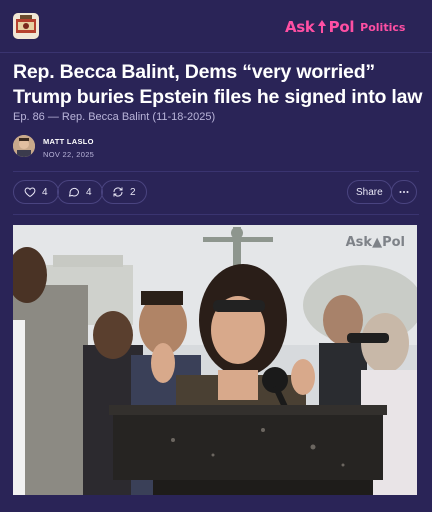 This screenshot has width=432, height=512. I want to click on watermark-pin-icon: ▲, so click(377, 242).